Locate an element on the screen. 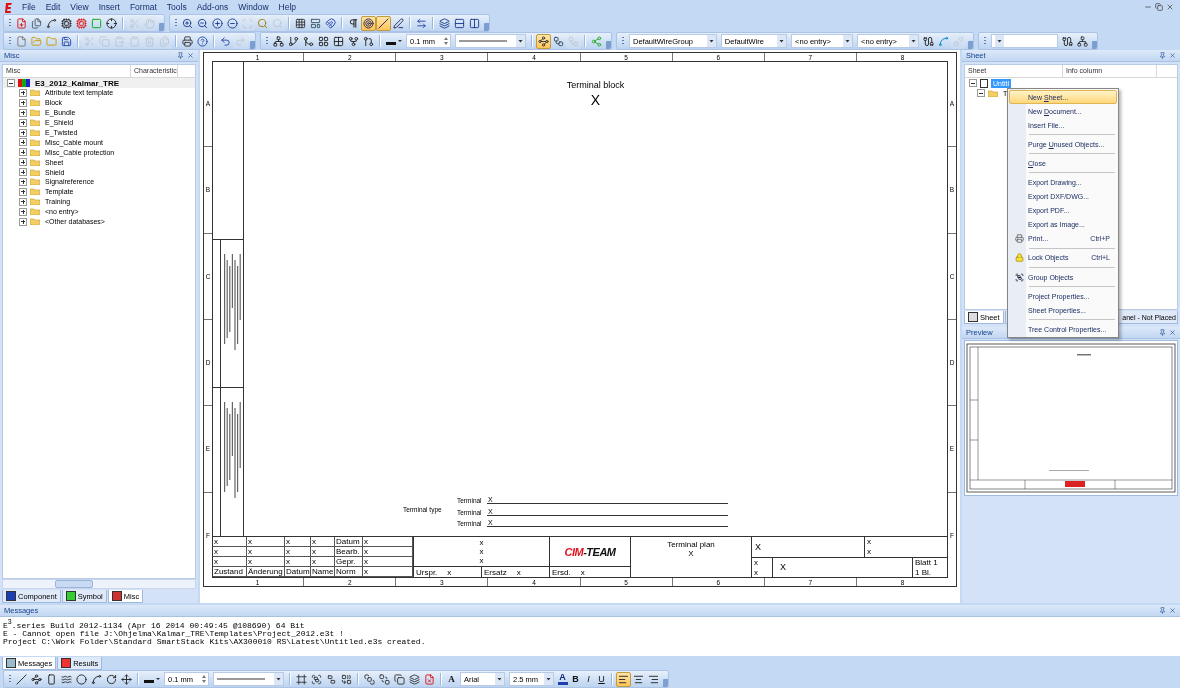  text-style-button: A is located at coordinates (451, 679).